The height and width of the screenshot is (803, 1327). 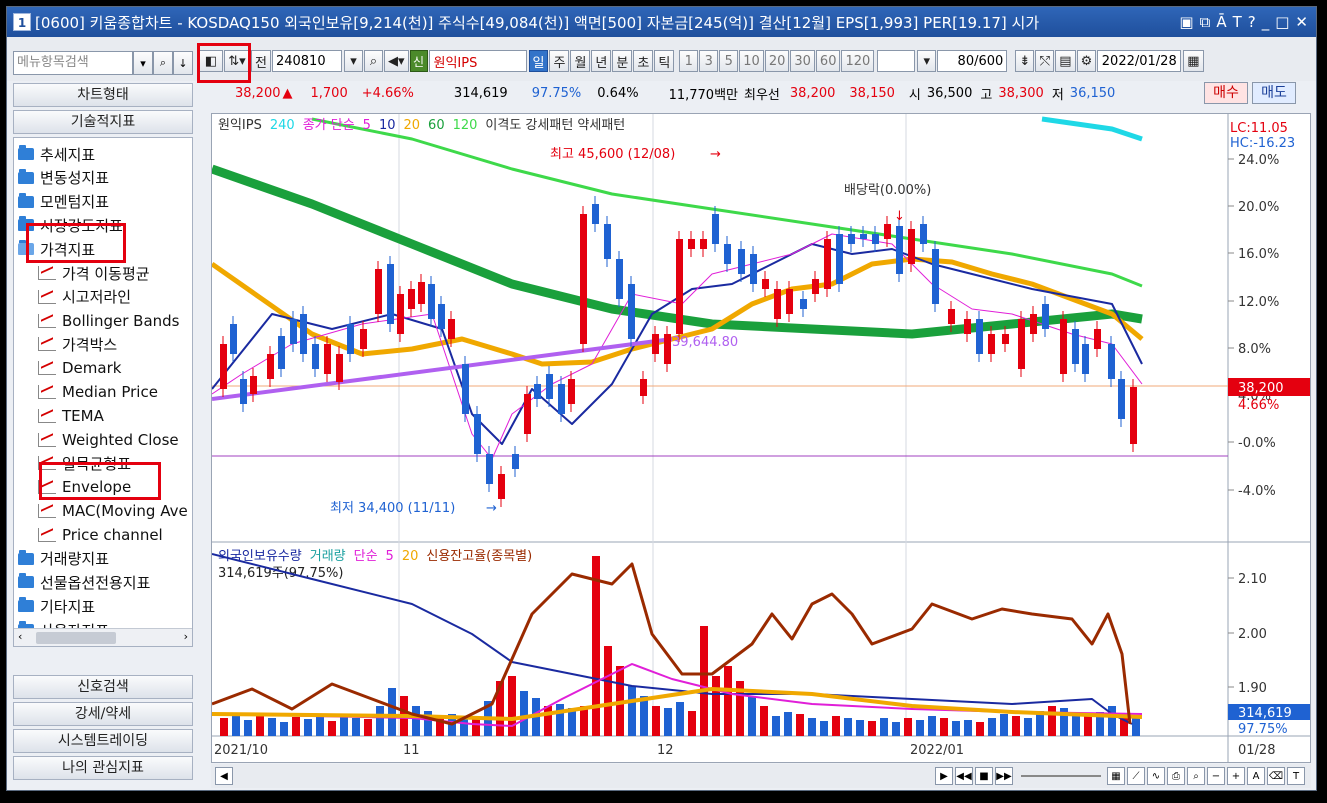 I want to click on stock-code-input: 240810, so click(x=306, y=61).